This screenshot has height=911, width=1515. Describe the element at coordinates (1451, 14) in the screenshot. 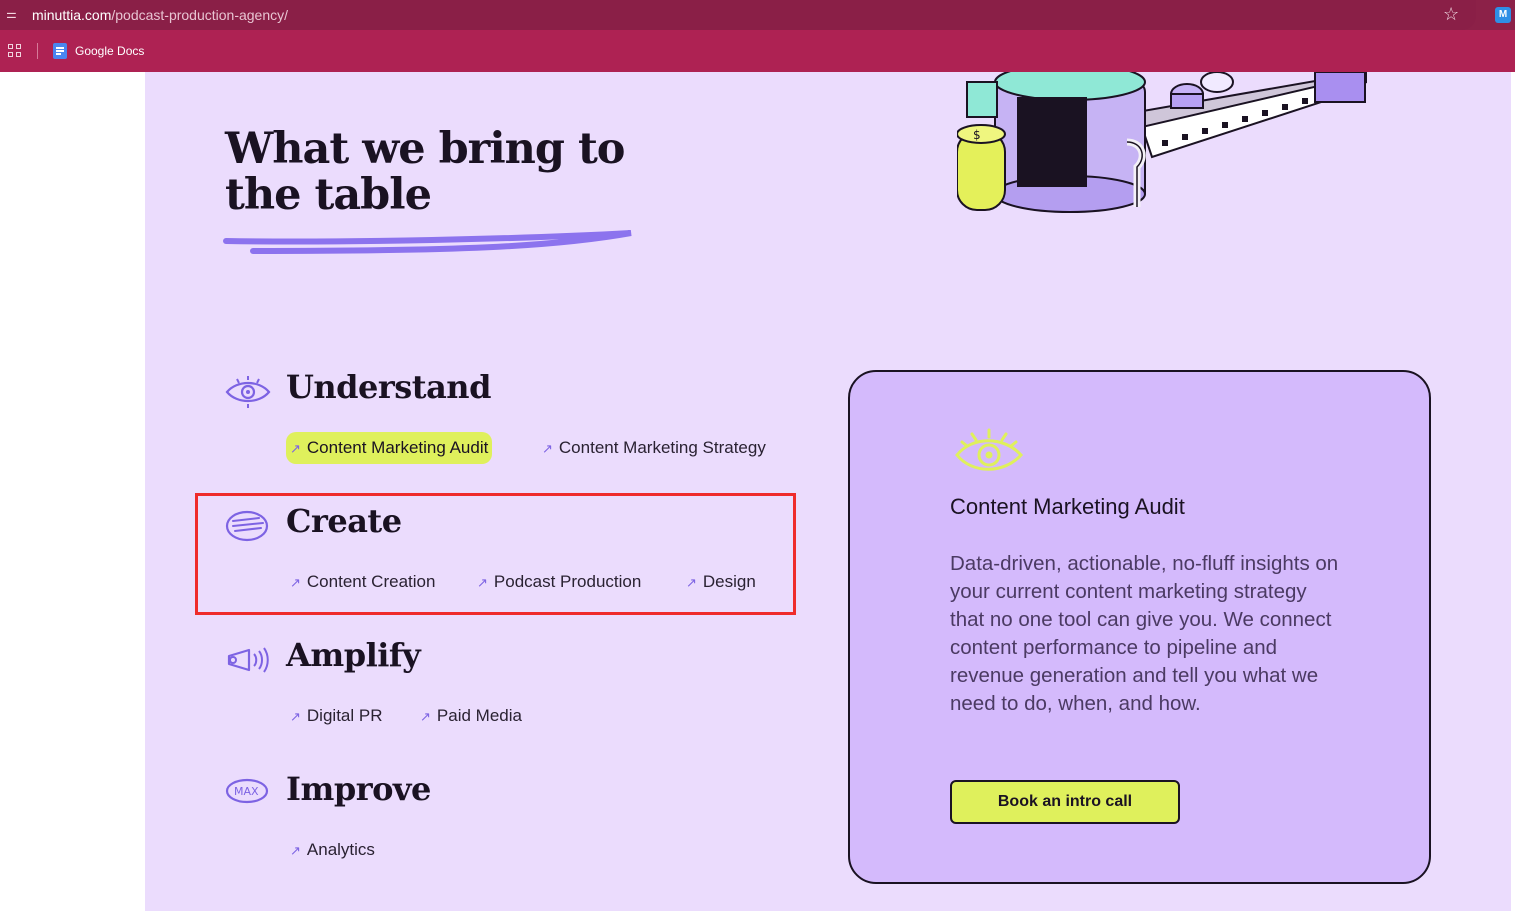

I see `bookmark-star-icon: ☆` at that location.